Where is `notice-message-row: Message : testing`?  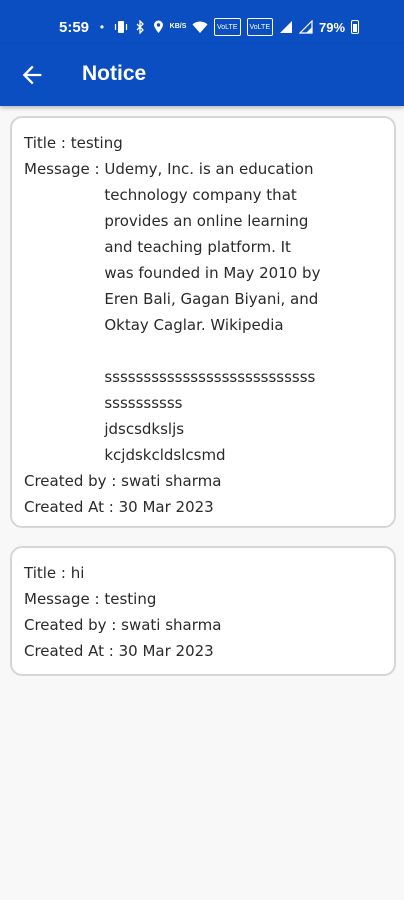
notice-message-row: Message : testing is located at coordinates (203, 599).